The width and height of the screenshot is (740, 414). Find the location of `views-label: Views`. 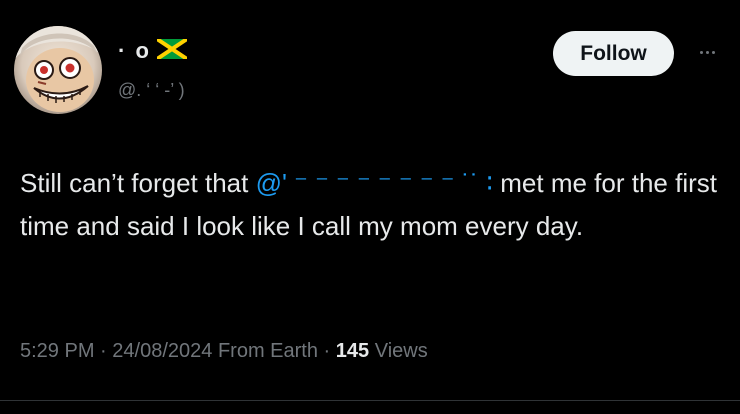

views-label: Views is located at coordinates (401, 351).